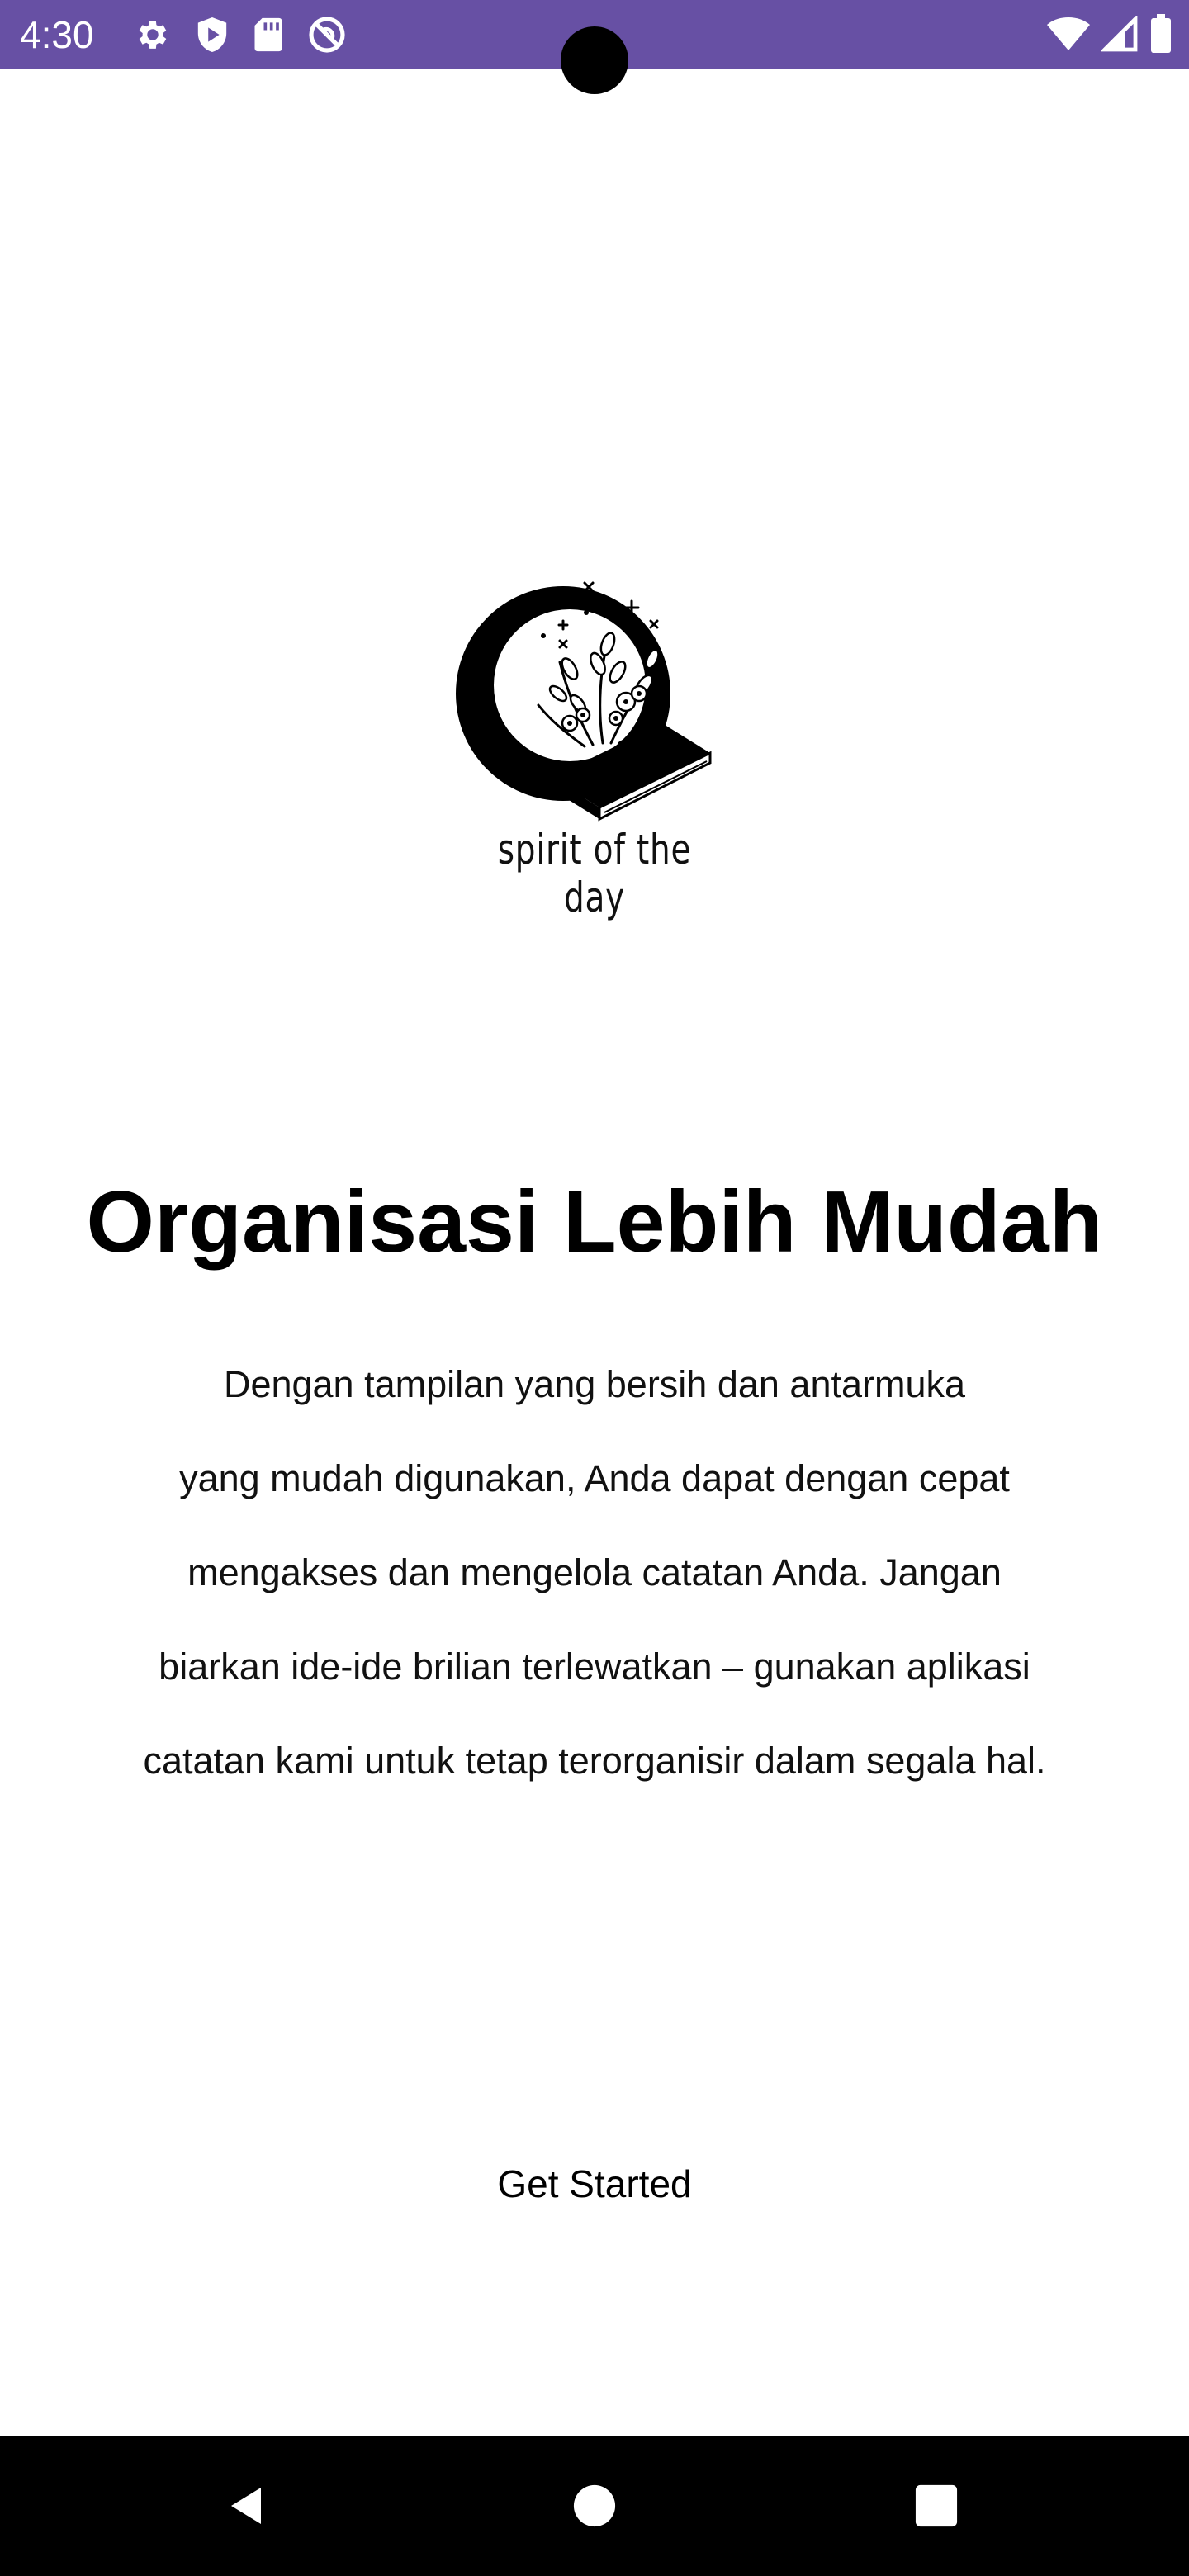 Image resolution: width=1189 pixels, height=2576 pixels. I want to click on back-button, so click(247, 2506).